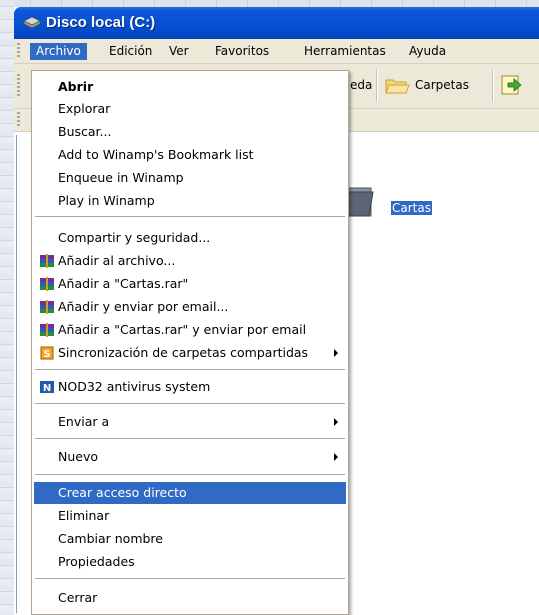  What do you see at coordinates (183, 352) in the screenshot?
I see `menu-item-label: Sincronización de carpetas compartidas` at bounding box center [183, 352].